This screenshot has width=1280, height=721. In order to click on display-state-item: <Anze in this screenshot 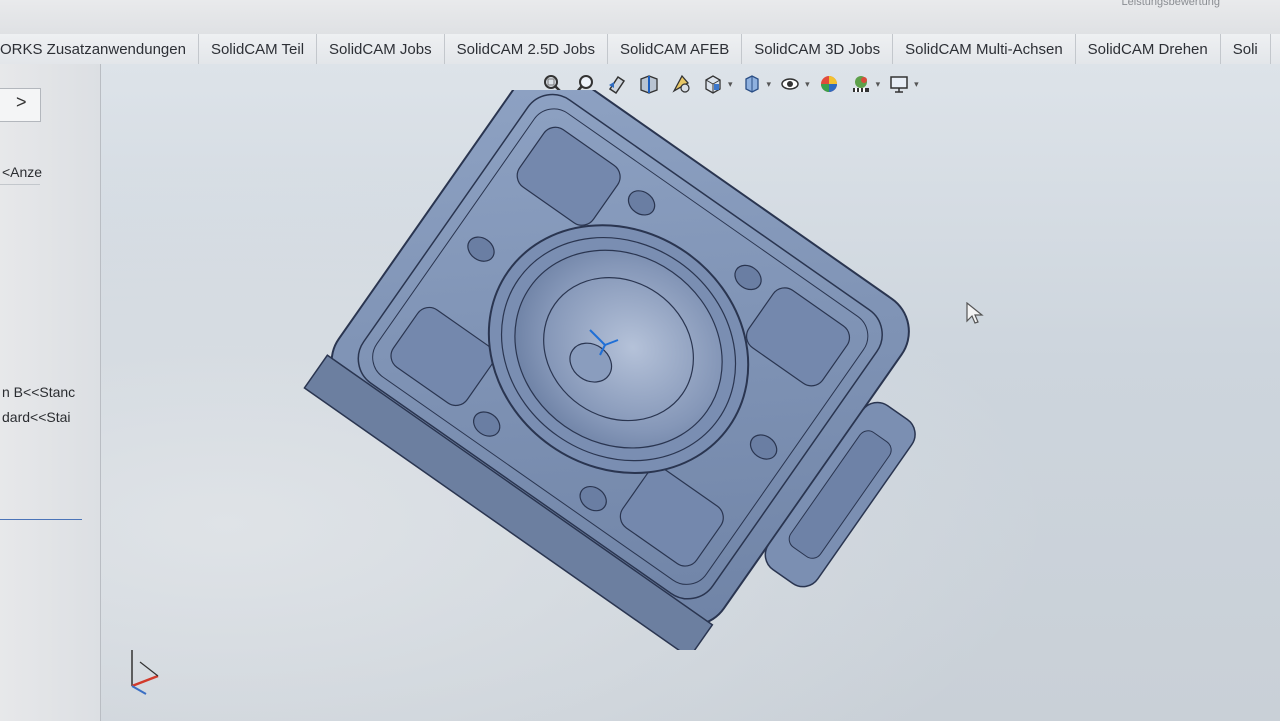, I will do `click(22, 172)`.